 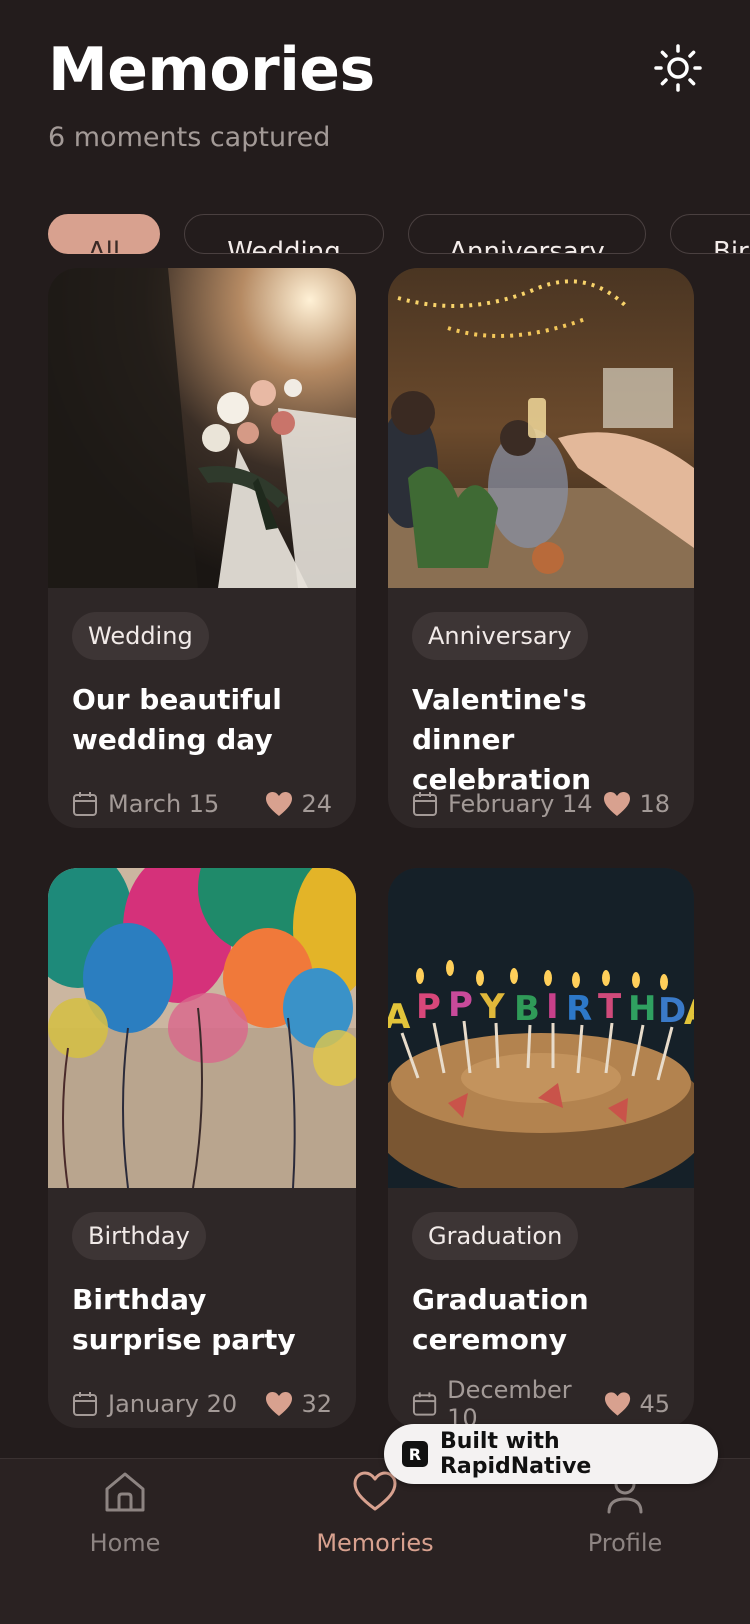 I want to click on card-meta: January 20 32, so click(x=202, y=1404).